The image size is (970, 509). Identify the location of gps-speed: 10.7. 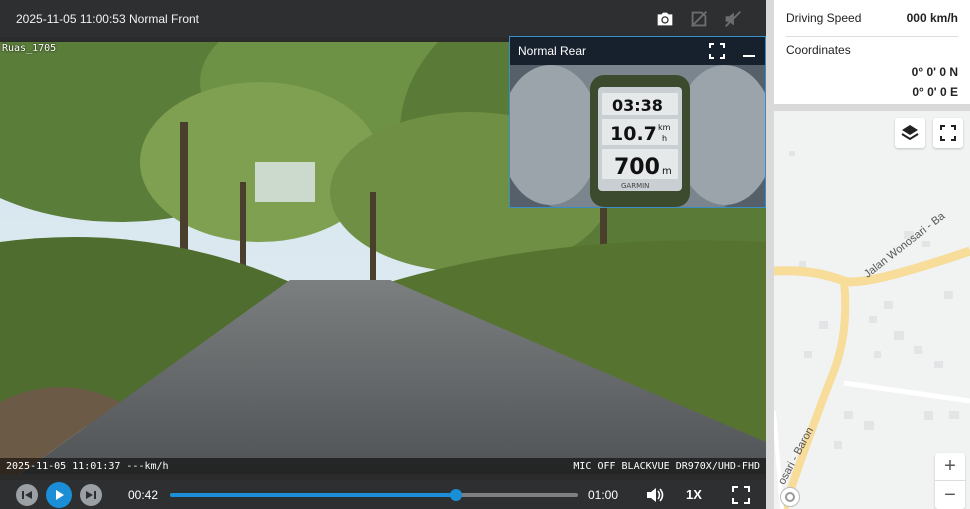
(633, 134).